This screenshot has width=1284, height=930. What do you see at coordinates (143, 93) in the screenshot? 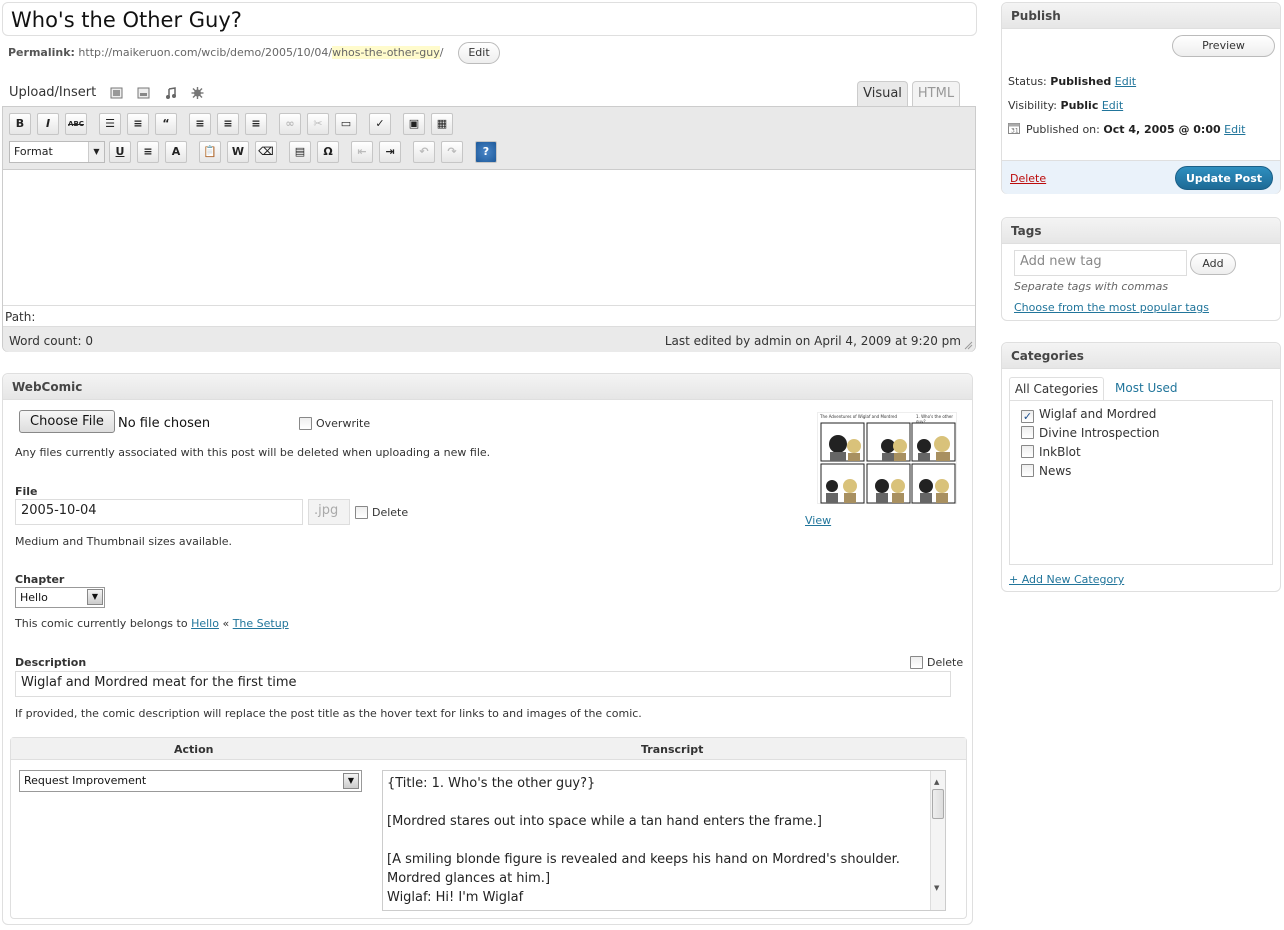
I see `add-video-icon` at bounding box center [143, 93].